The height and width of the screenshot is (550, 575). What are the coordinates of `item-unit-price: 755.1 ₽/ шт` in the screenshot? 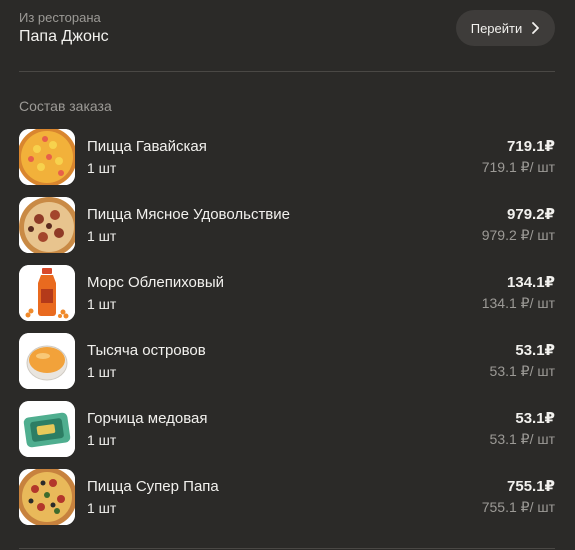 It's located at (518, 507).